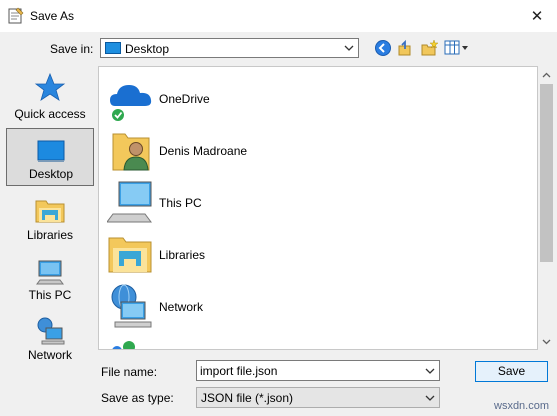 Image resolution: width=557 pixels, height=416 pixels. Describe the element at coordinates (50, 295) in the screenshot. I see `place-label: This PC` at that location.